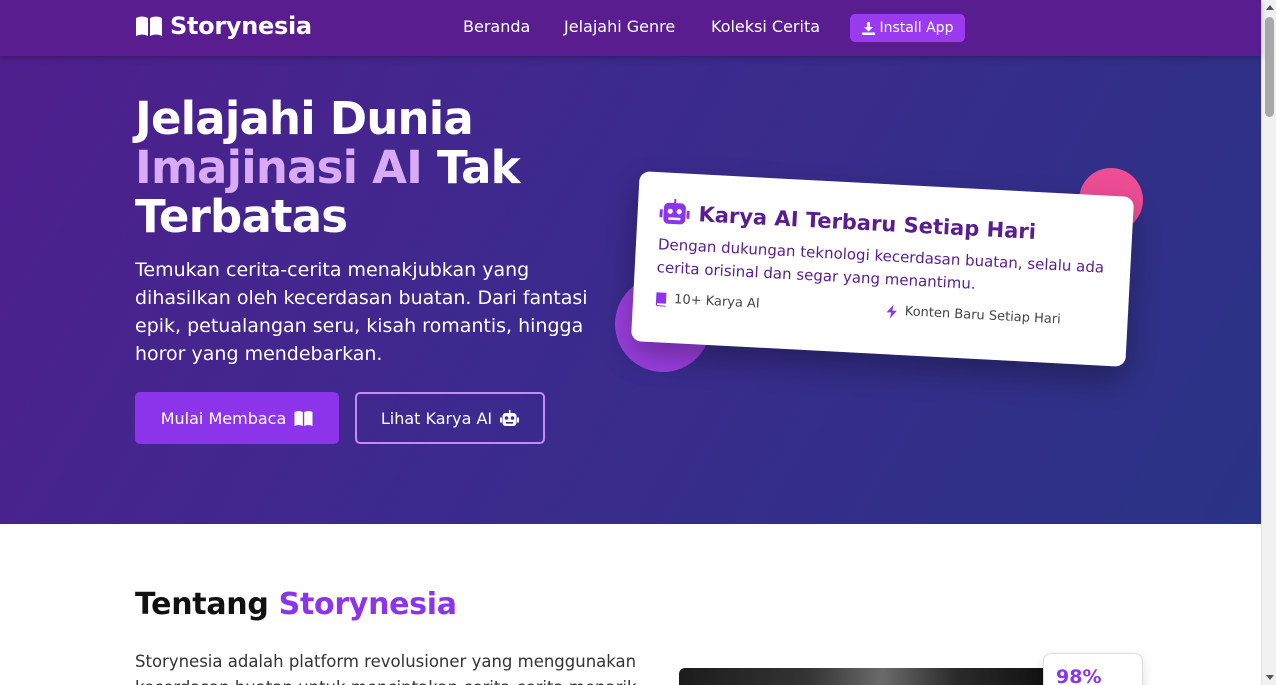 The height and width of the screenshot is (685, 1276). I want to click on stat-daily-content: Konten Baru Setiap Hari, so click(973, 315).